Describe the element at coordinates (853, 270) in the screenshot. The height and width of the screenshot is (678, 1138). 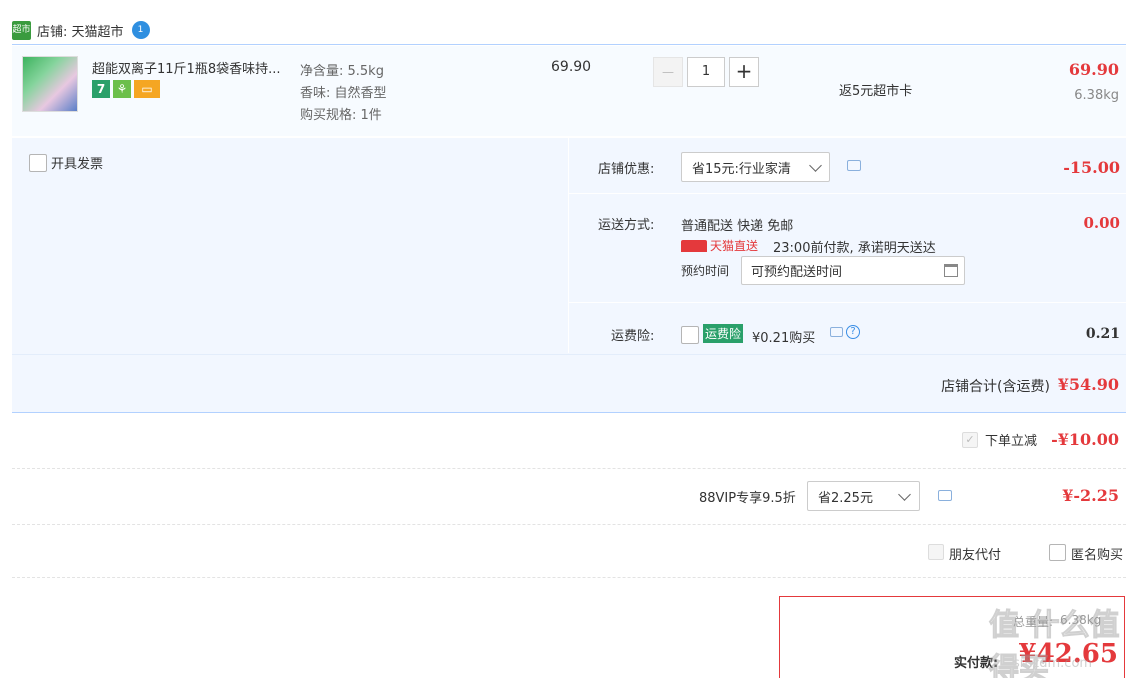
I see `schedule-time-select: 可预约配送时间` at that location.